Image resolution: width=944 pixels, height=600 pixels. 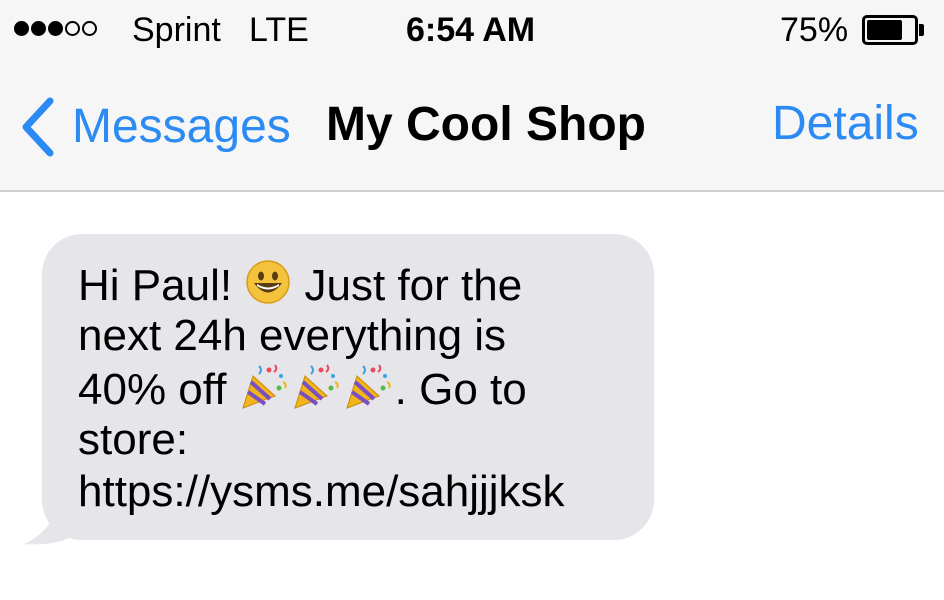 What do you see at coordinates (38, 127) in the screenshot?
I see `chevron-left-icon` at bounding box center [38, 127].